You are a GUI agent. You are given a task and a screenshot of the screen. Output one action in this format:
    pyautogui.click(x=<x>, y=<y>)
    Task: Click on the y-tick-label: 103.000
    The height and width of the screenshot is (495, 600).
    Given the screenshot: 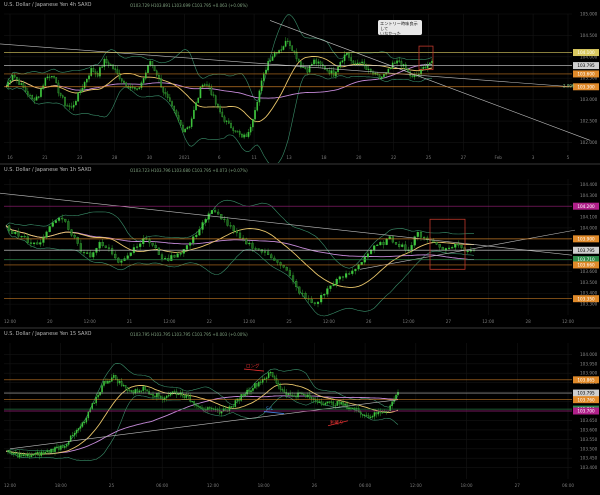 What is the action you would take?
    pyautogui.click(x=589, y=99)
    